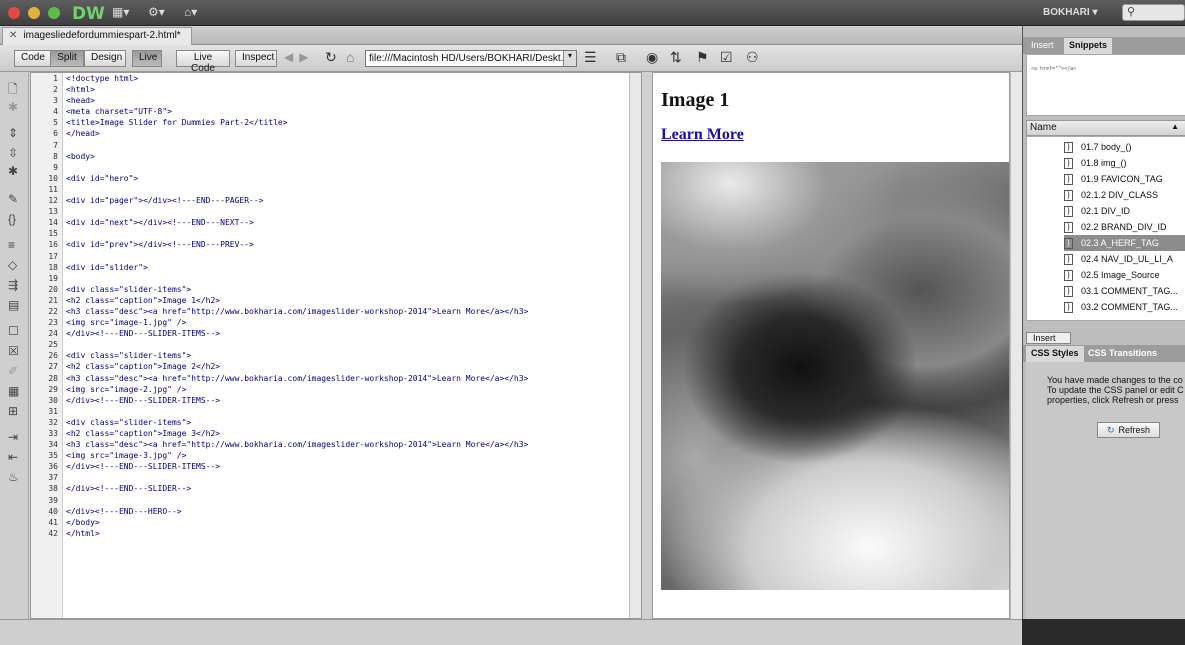  What do you see at coordinates (702, 57) in the screenshot?
I see `visual-aids-icon: ⚑` at bounding box center [702, 57].